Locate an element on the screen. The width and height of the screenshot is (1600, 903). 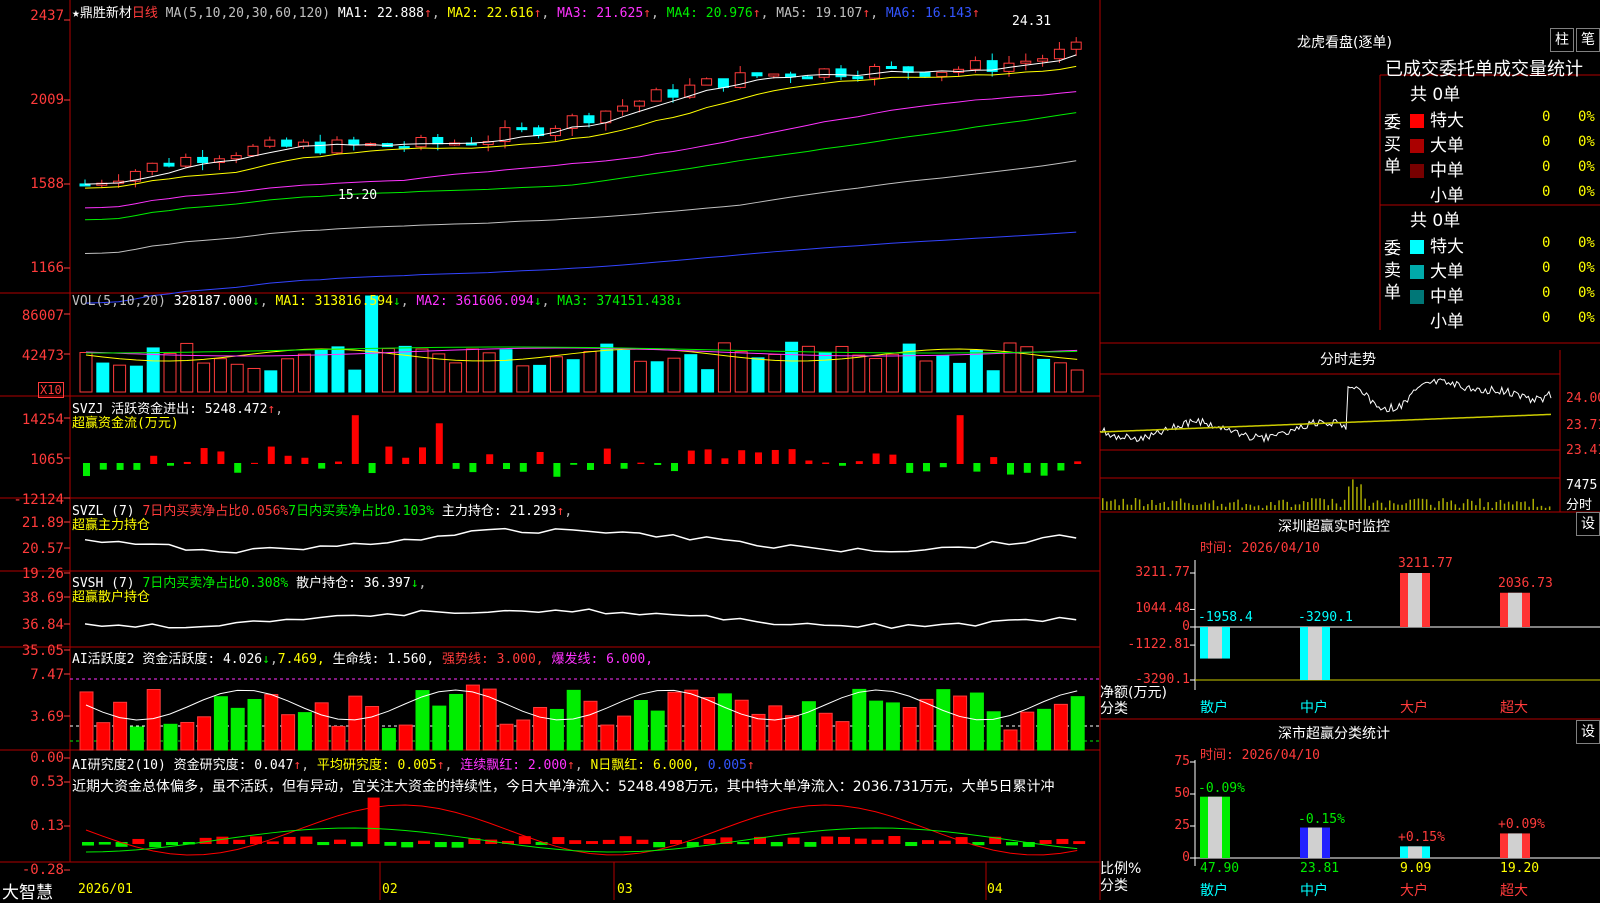
svzl-subtitle: 超赢主力持仓 is located at coordinates (111, 525).